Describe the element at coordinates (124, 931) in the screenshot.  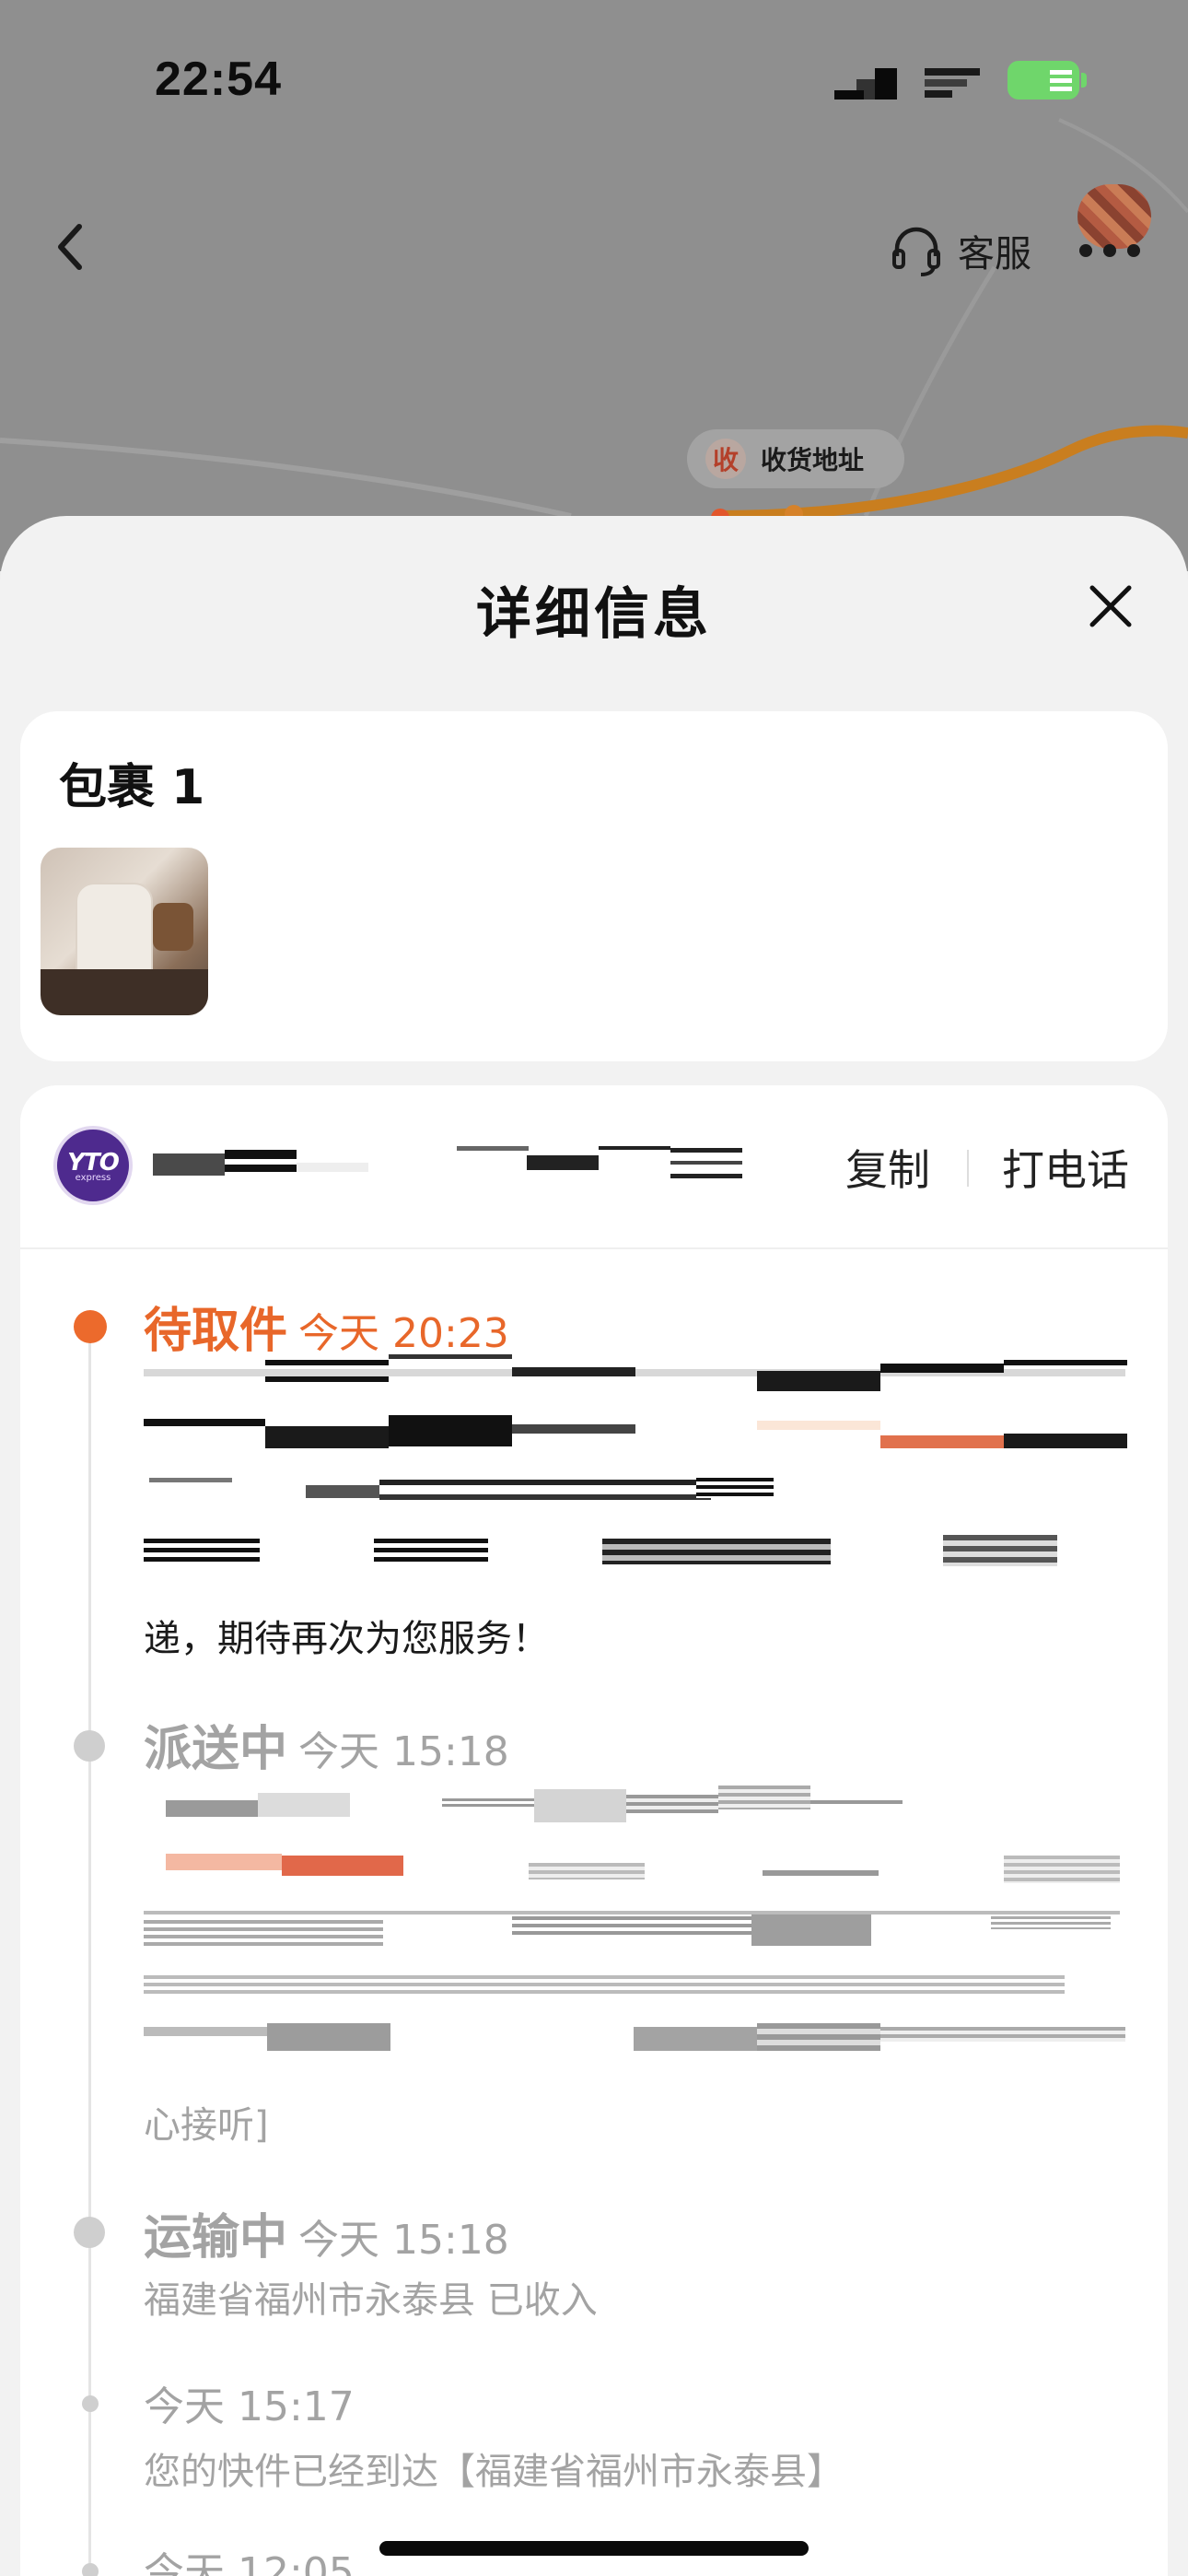
I see `product-thumbnail` at that location.